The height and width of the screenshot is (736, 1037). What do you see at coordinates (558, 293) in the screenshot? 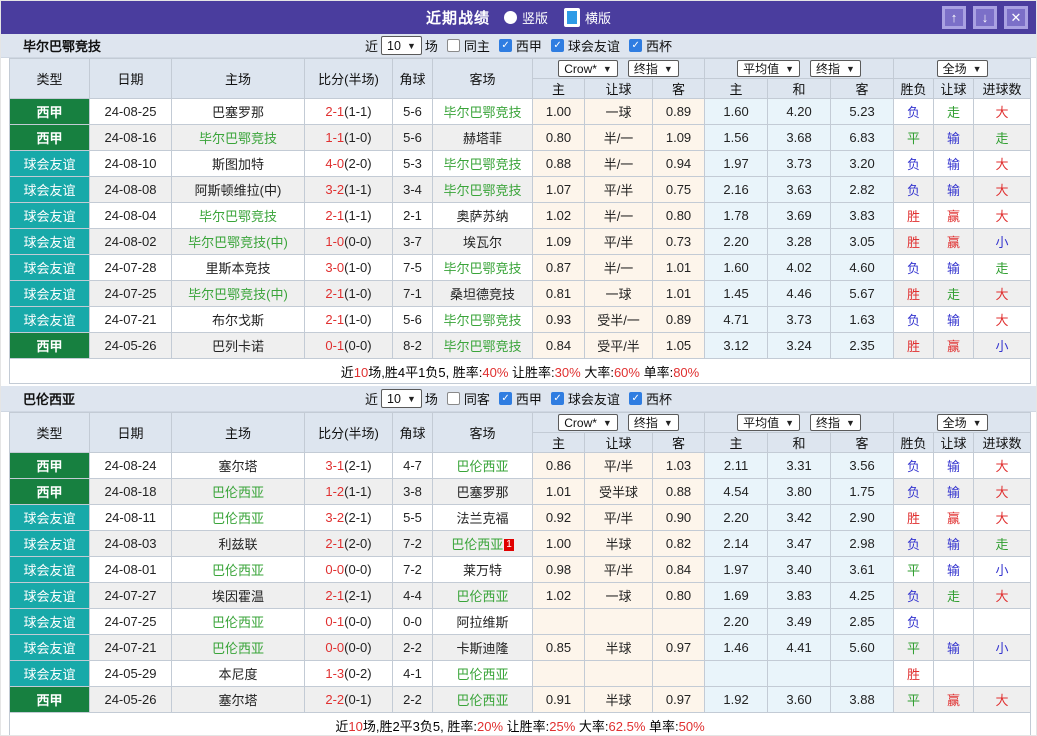
I see `handicap-odds-home: 0.81` at bounding box center [558, 293].